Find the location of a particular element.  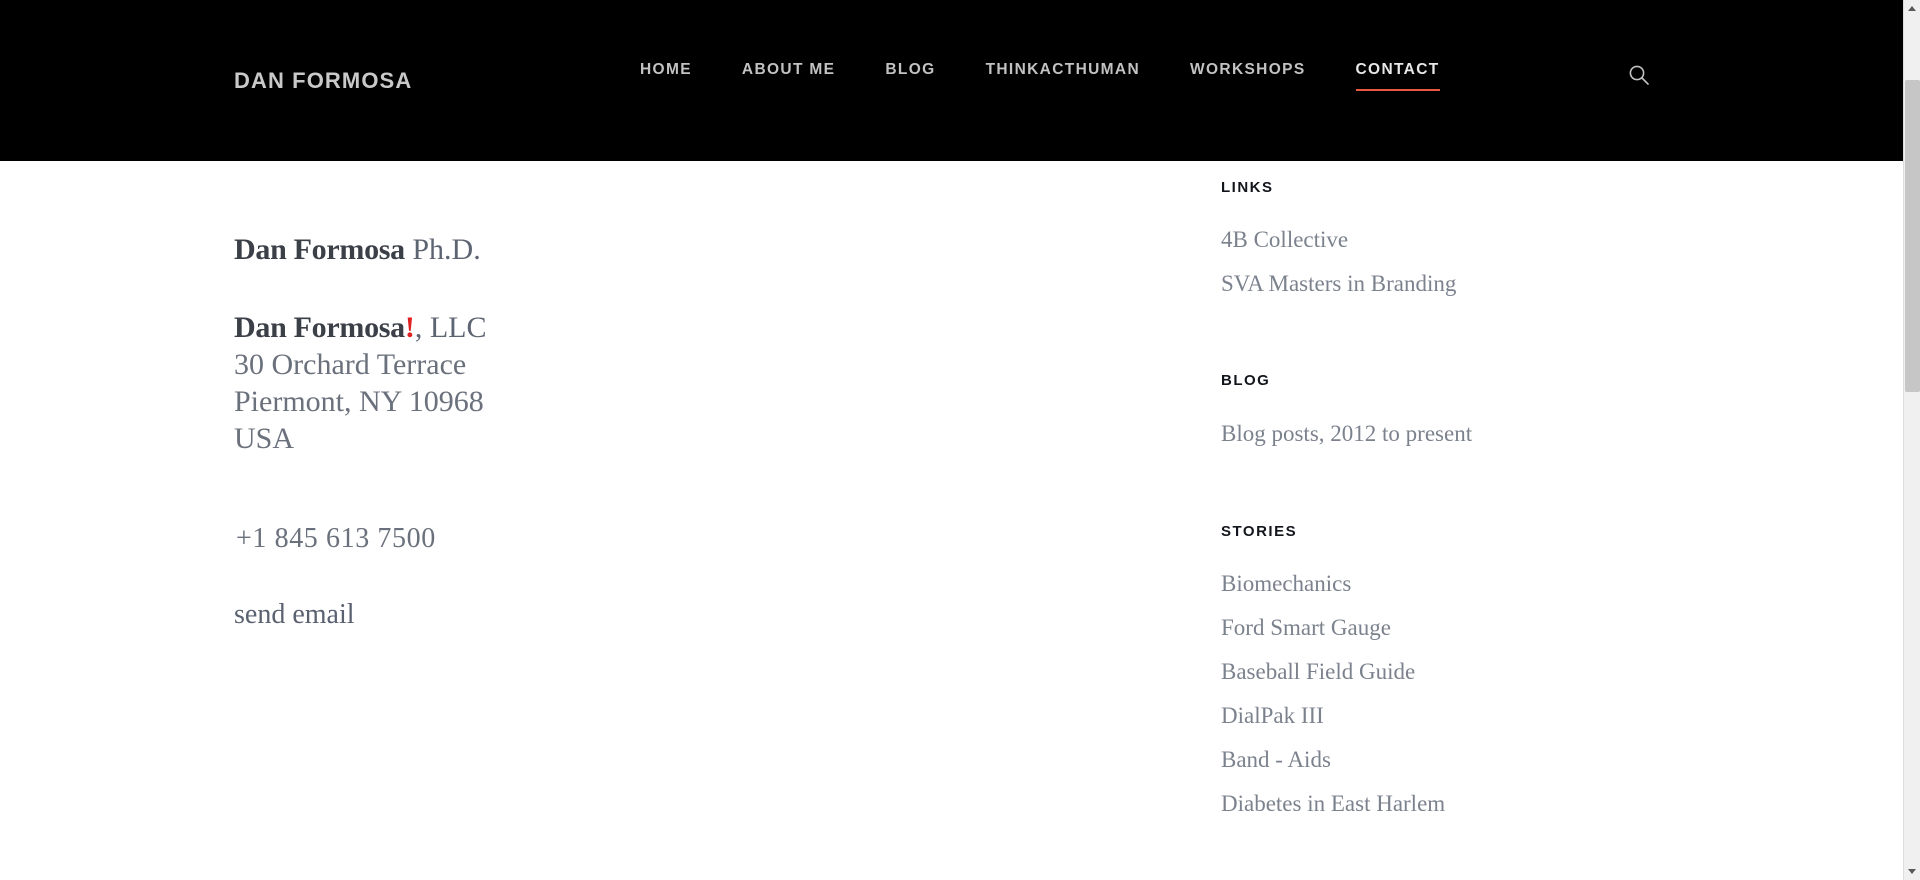

site-logo: DAN FORMOSA is located at coordinates (323, 81).